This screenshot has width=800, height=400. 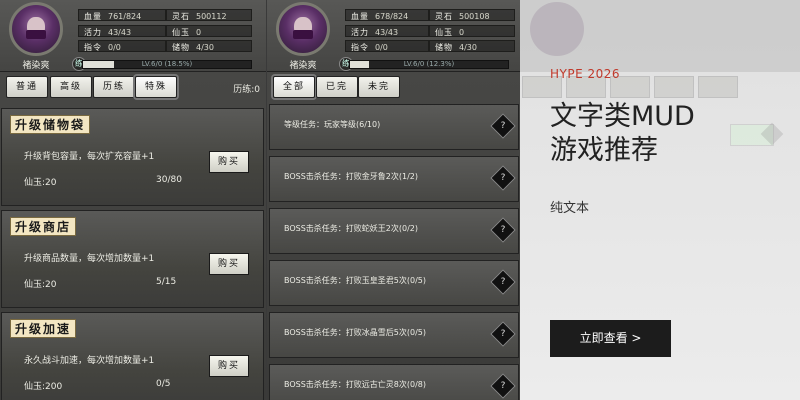 I want to click on promo-subtitle: 纯文本, so click(x=570, y=208).